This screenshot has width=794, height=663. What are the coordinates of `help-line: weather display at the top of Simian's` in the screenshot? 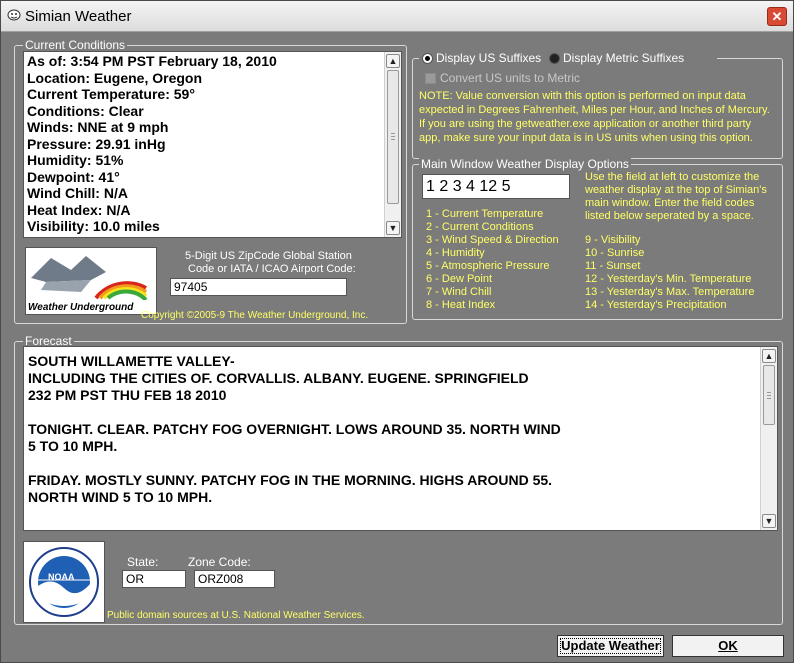 It's located at (676, 190).